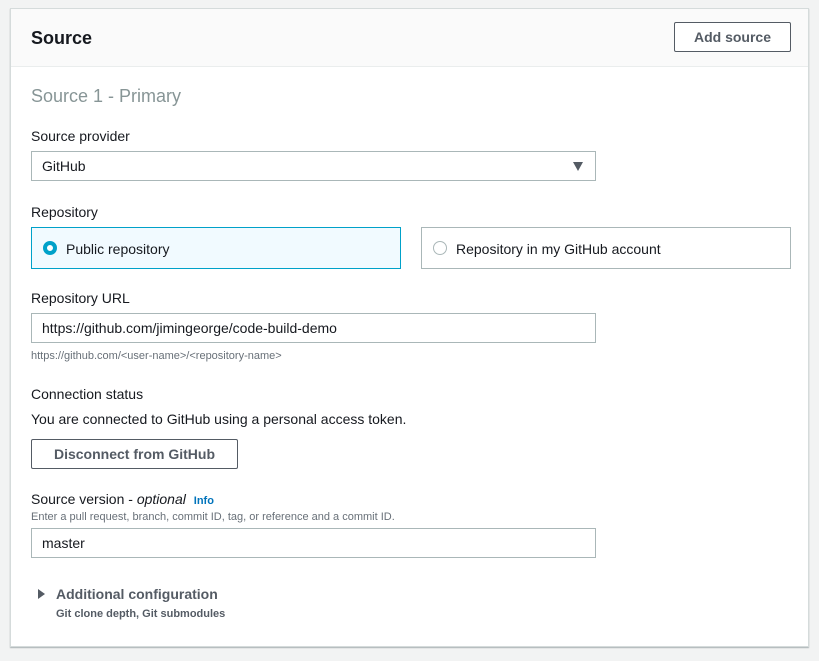 The image size is (819, 661). Describe the element at coordinates (80, 136) in the screenshot. I see `source-provider-label: Source provider` at that location.